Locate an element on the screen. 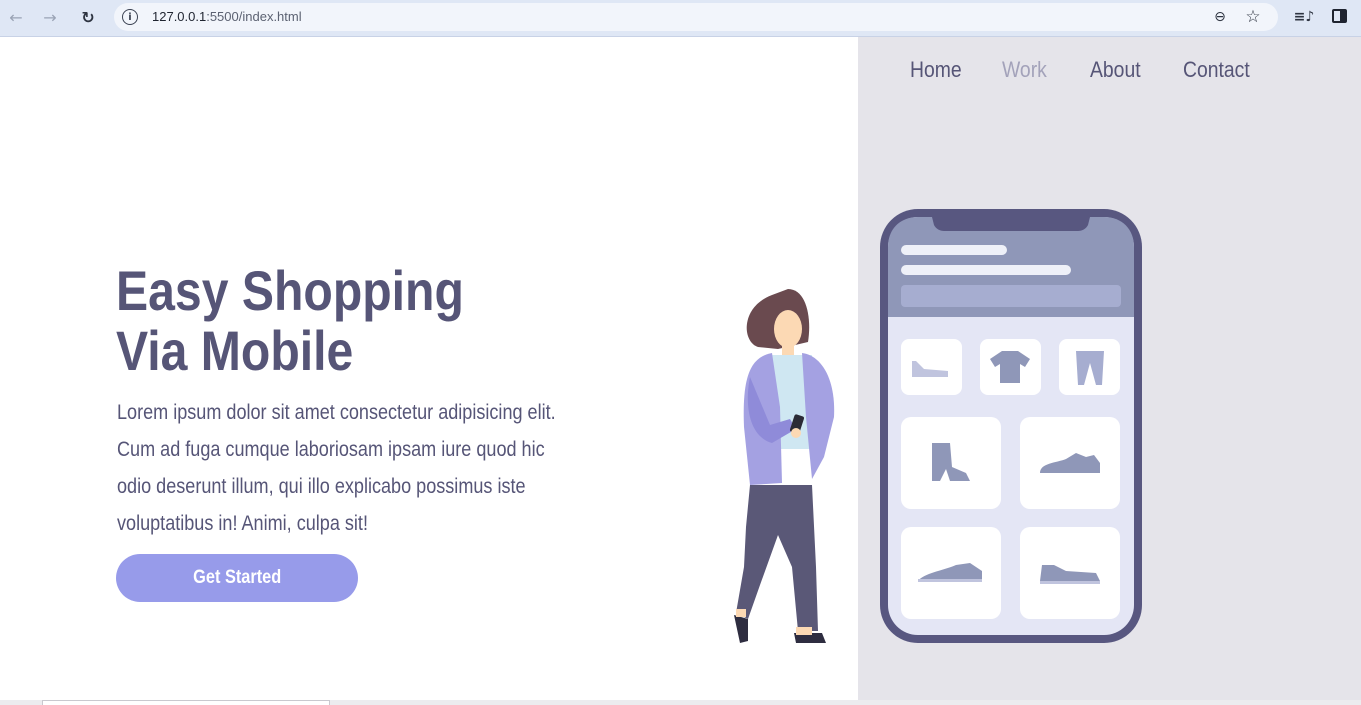 Image resolution: width=1361 pixels, height=705 pixels. site-info-icon: i is located at coordinates (130, 17).